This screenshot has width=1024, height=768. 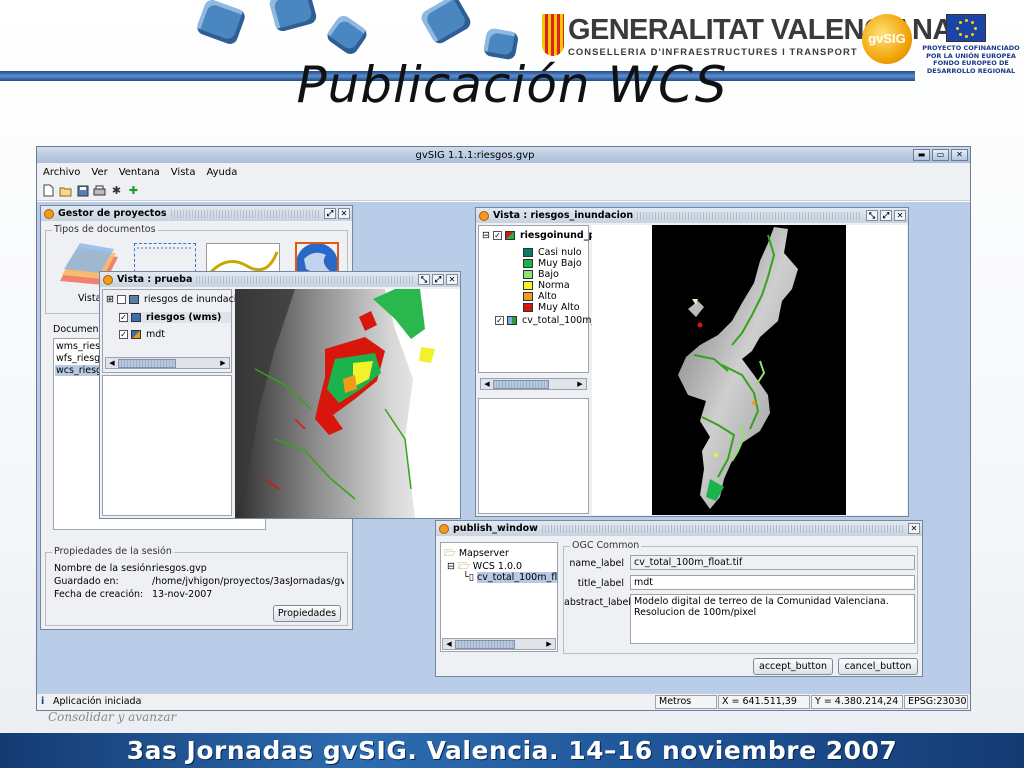 What do you see at coordinates (497, 566) in the screenshot?
I see `tree-label: WCS 1.0.0` at bounding box center [497, 566].